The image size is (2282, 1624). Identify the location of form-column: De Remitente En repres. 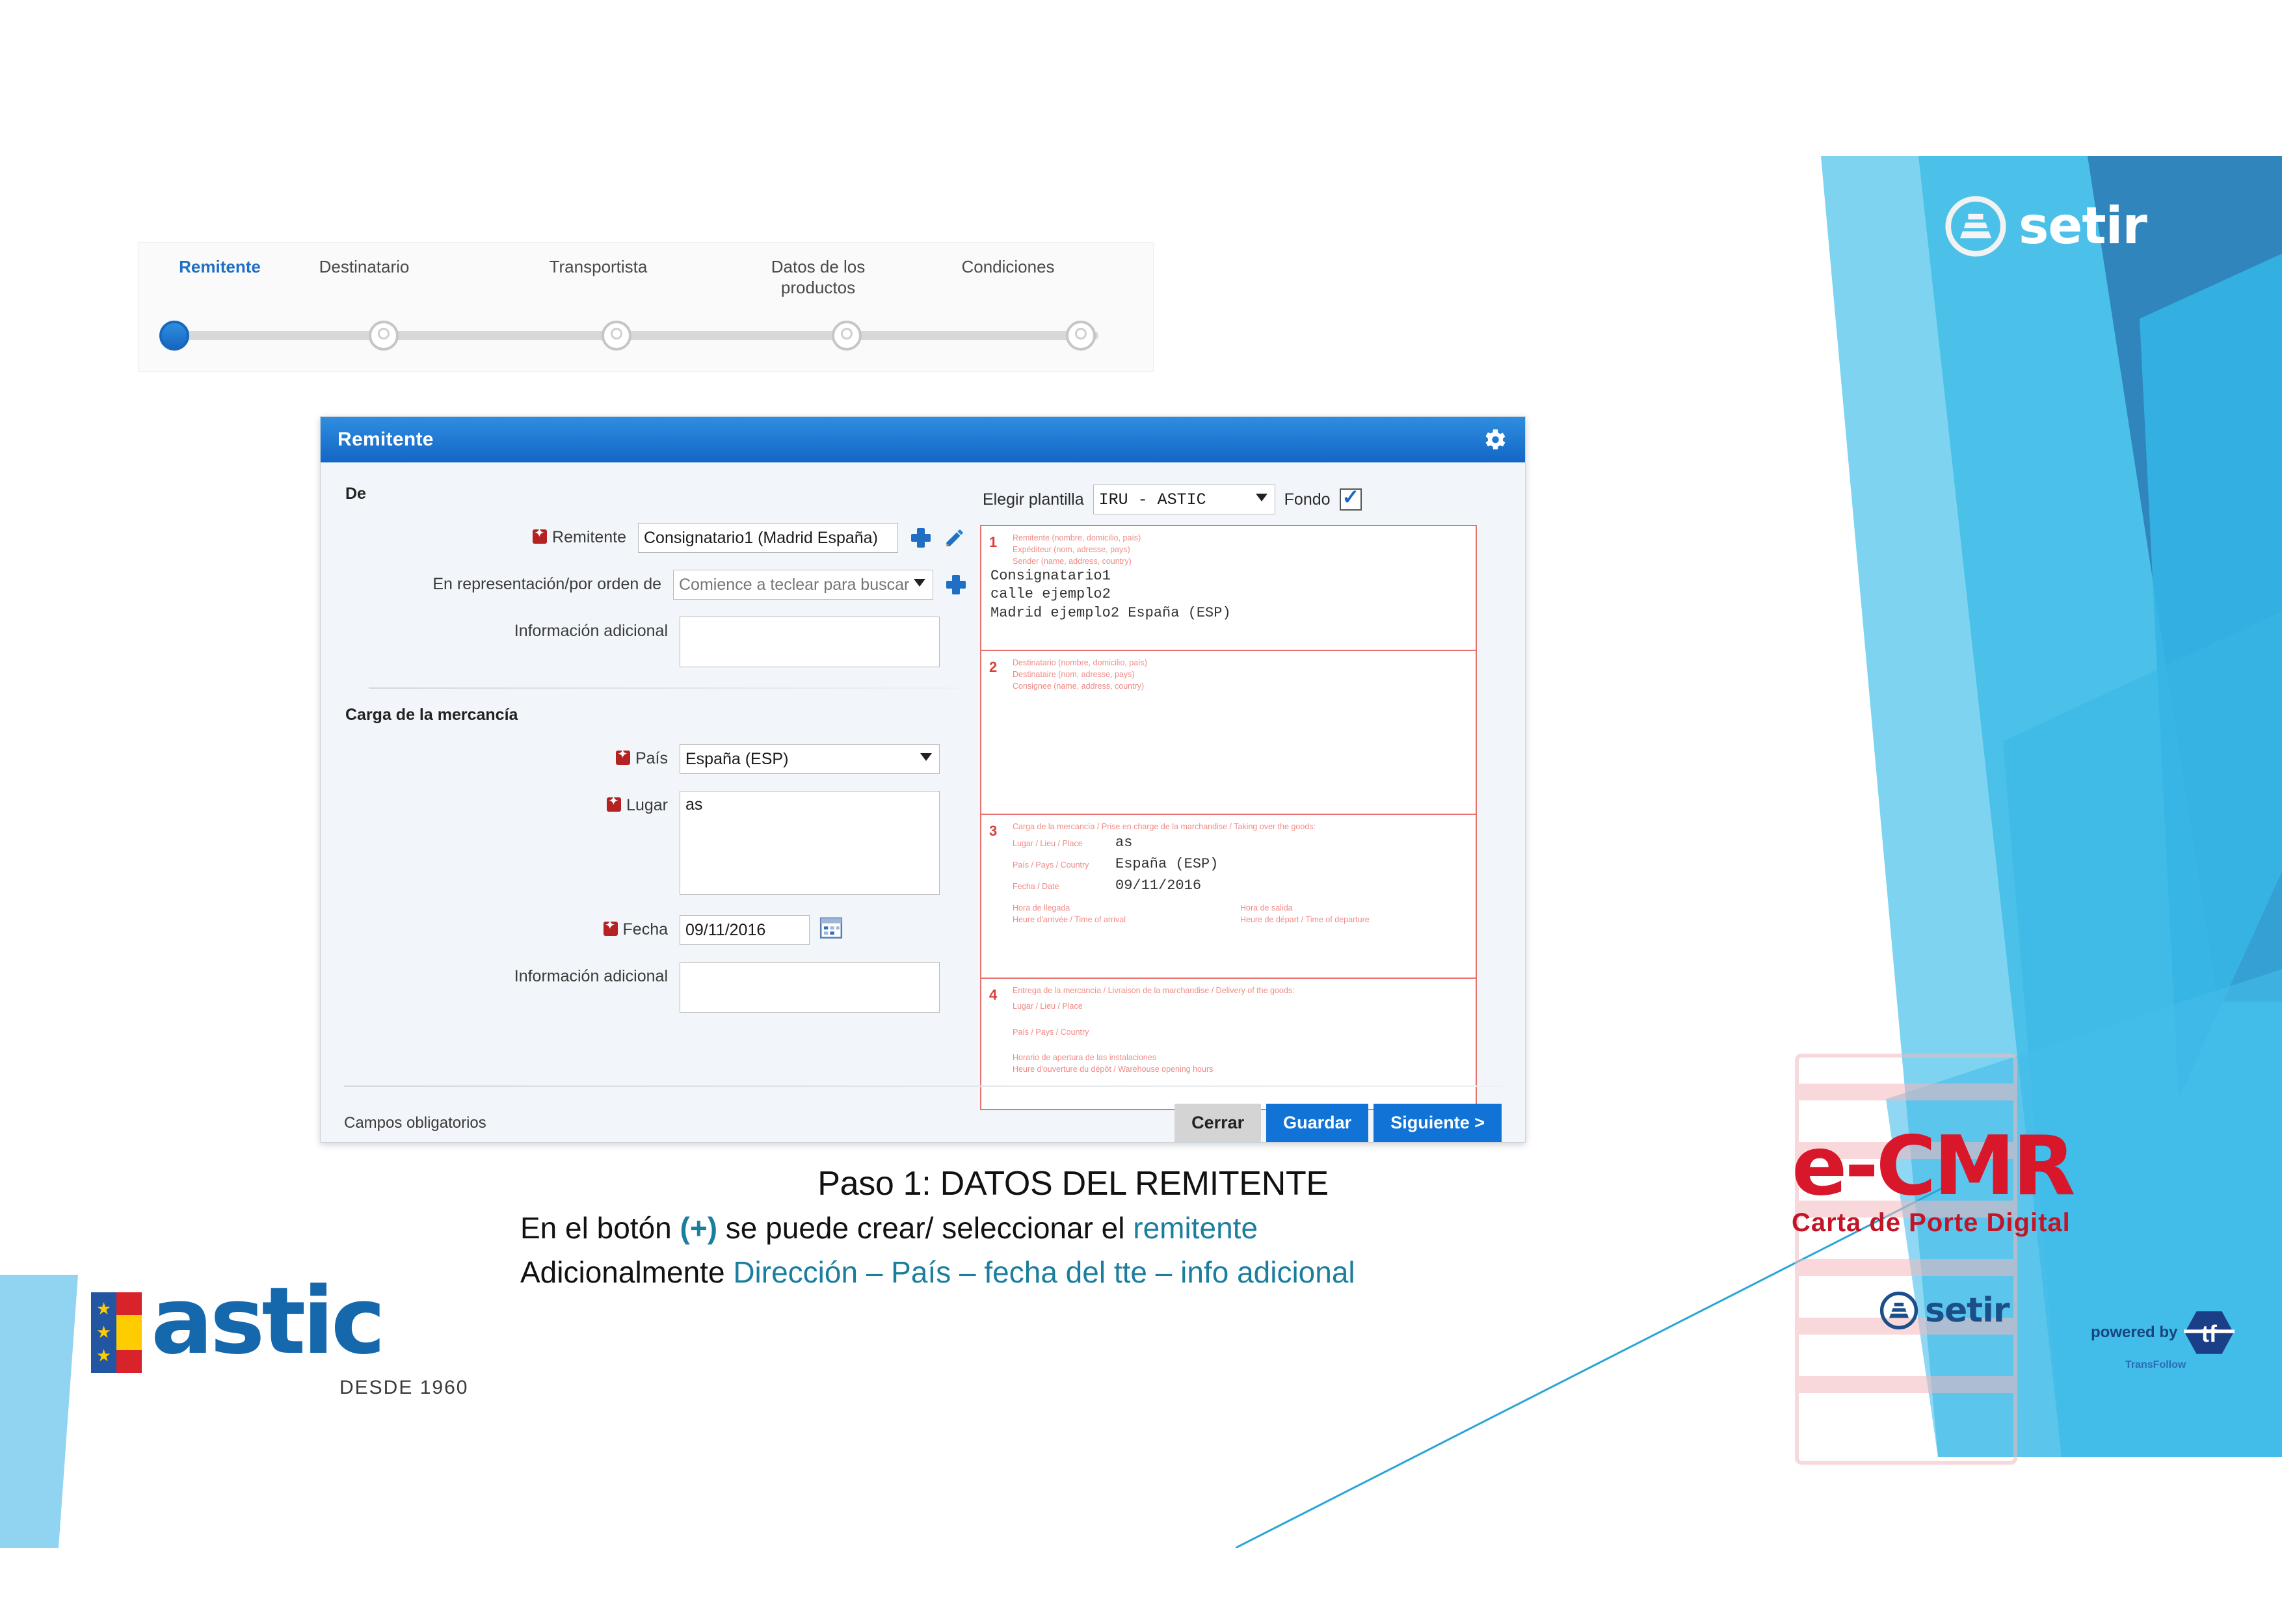
(655, 794).